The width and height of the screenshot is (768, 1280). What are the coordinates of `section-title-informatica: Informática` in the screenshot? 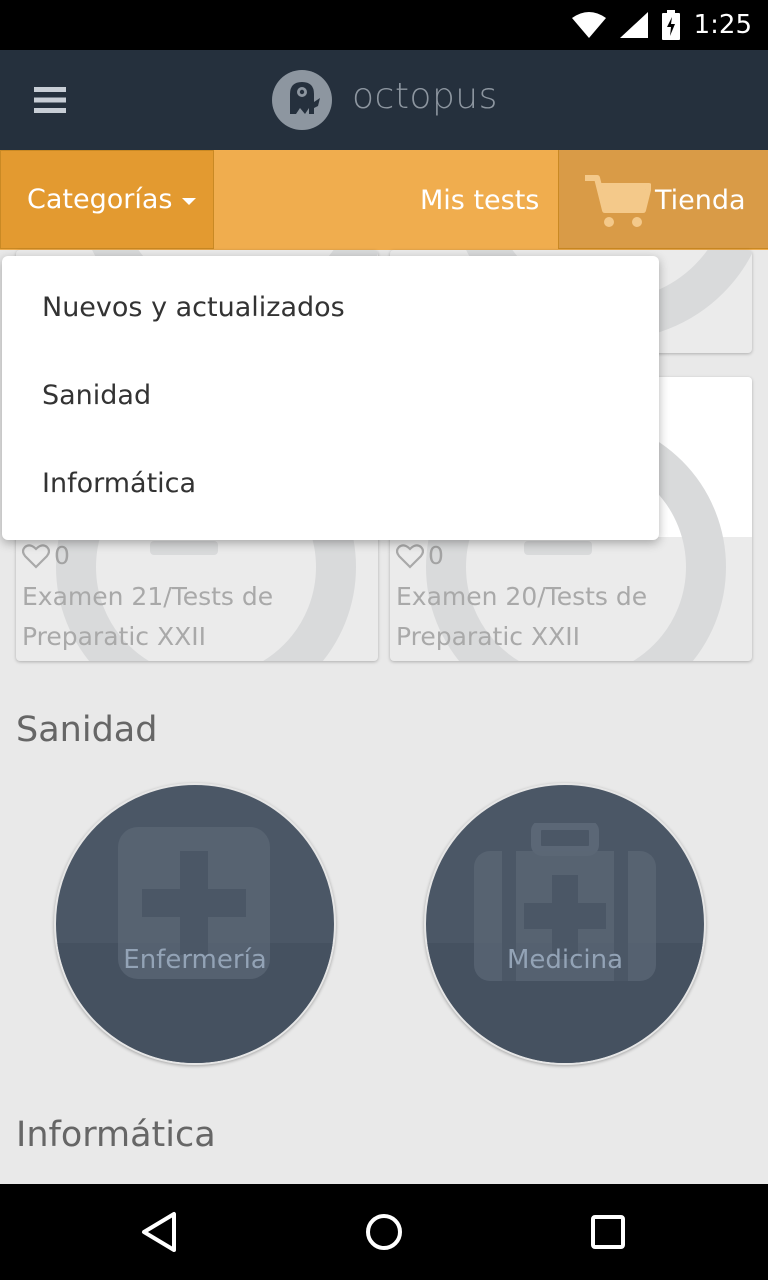 It's located at (116, 1135).